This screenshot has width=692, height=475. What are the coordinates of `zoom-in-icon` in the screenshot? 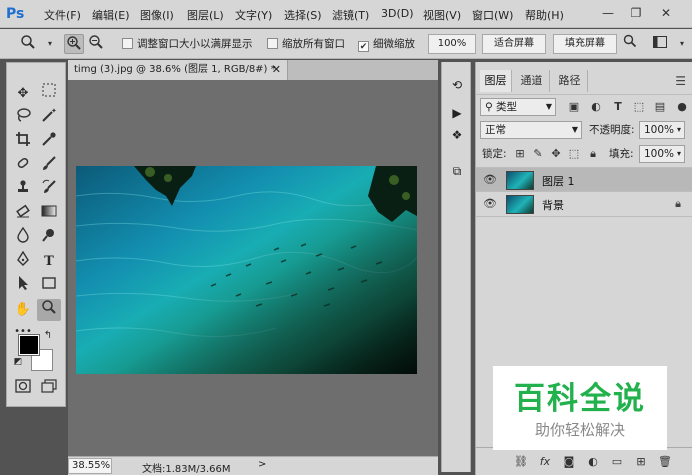 It's located at (74, 44).